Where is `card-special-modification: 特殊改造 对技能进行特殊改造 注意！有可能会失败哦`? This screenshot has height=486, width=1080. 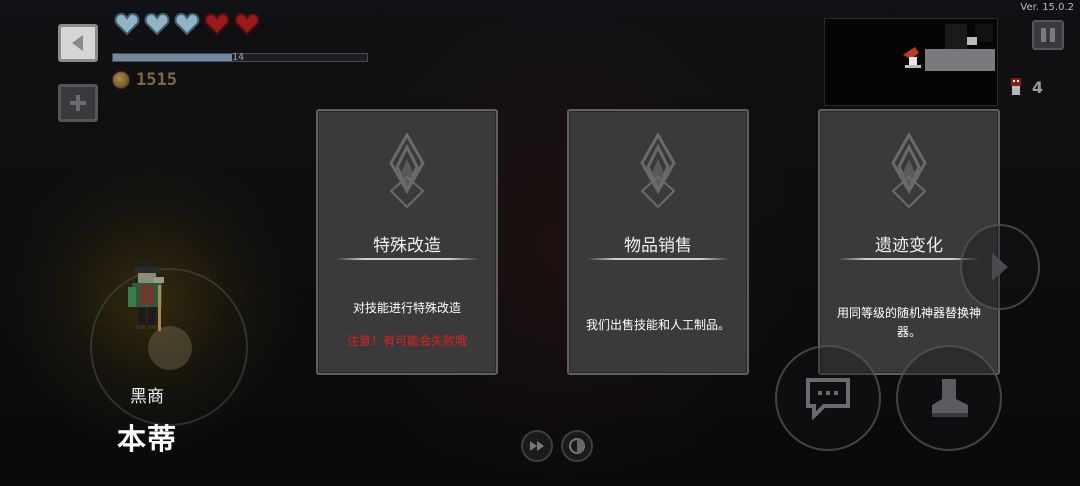 card-special-modification: 特殊改造 对技能进行特殊改造 注意！有可能会失败哦 is located at coordinates (407, 242).